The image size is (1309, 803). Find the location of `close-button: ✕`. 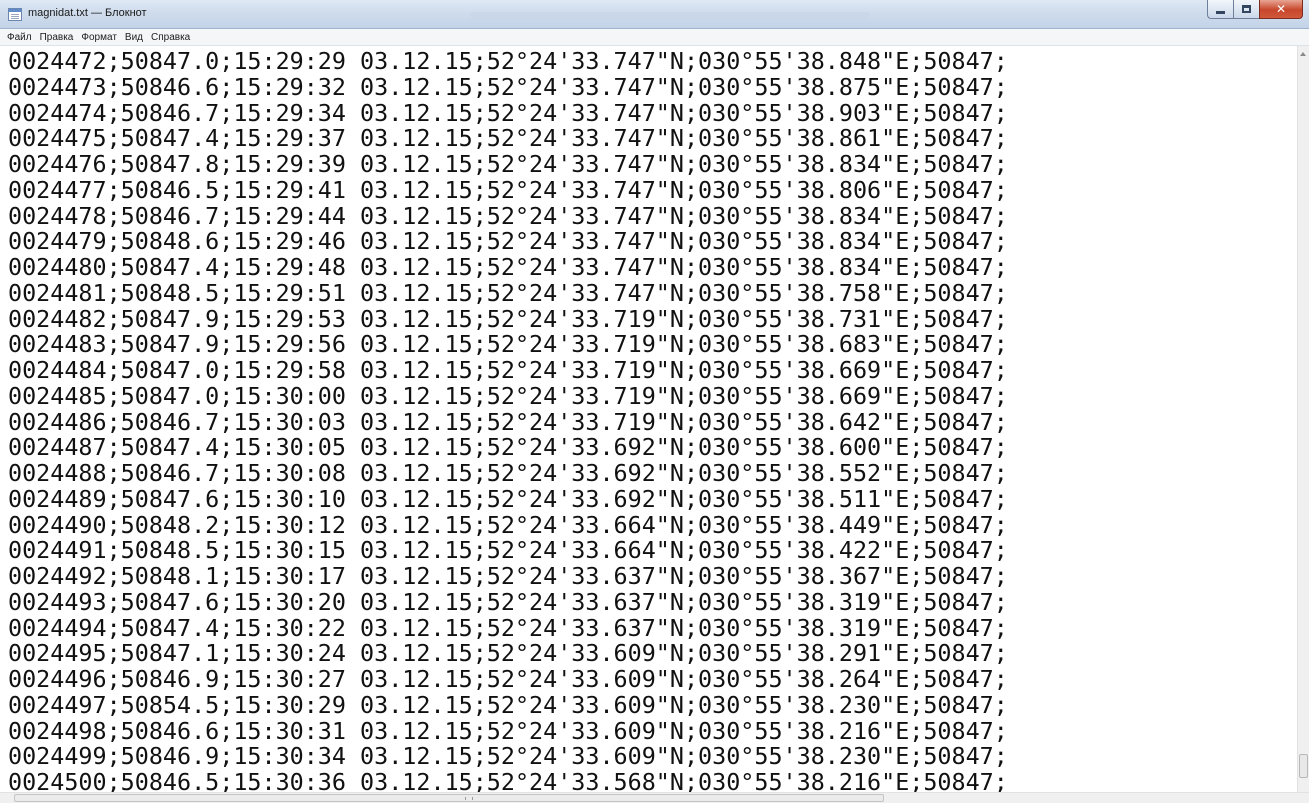

close-button: ✕ is located at coordinates (1281, 9).